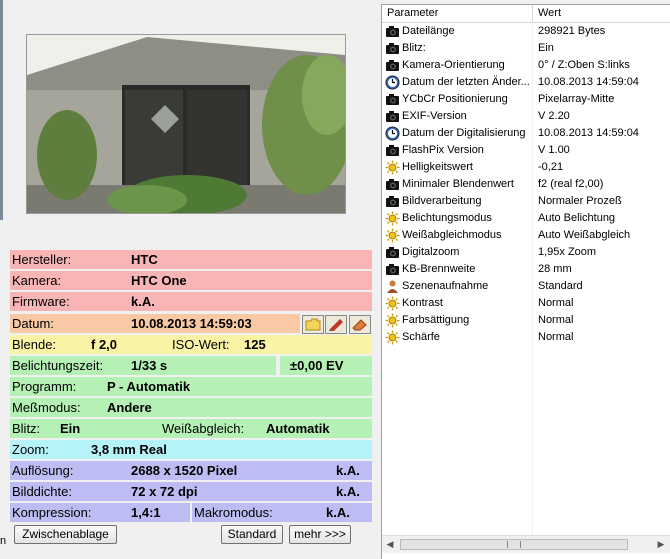 The height and width of the screenshot is (559, 670). Describe the element at coordinates (431, 252) in the screenshot. I see `row-parameter: Digitalzoom` at that location.